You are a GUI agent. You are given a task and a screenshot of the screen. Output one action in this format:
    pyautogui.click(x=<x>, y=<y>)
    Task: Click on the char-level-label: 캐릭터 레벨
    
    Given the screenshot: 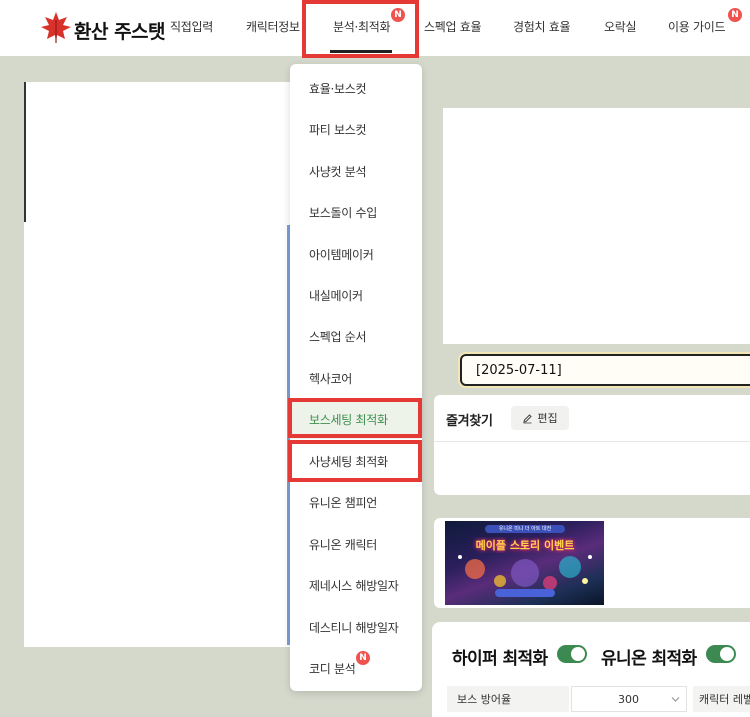 What is the action you would take?
    pyautogui.click(x=724, y=699)
    